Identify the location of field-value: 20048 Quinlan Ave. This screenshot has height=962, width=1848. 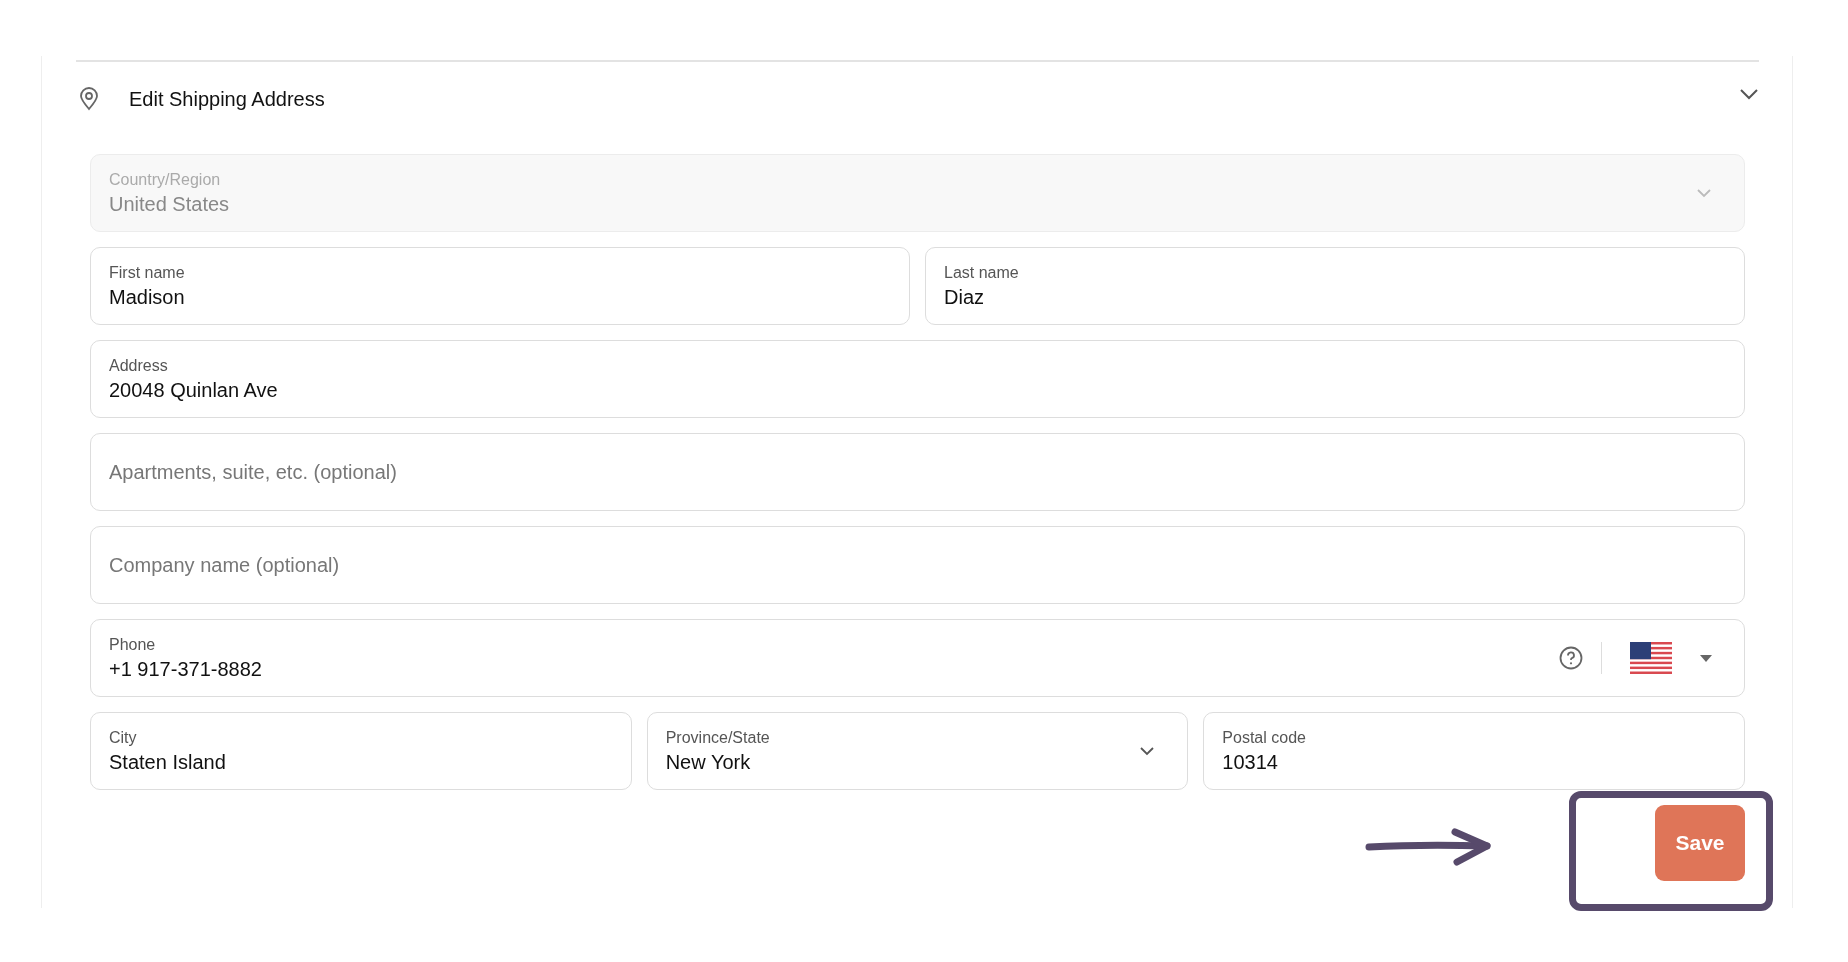
(193, 390).